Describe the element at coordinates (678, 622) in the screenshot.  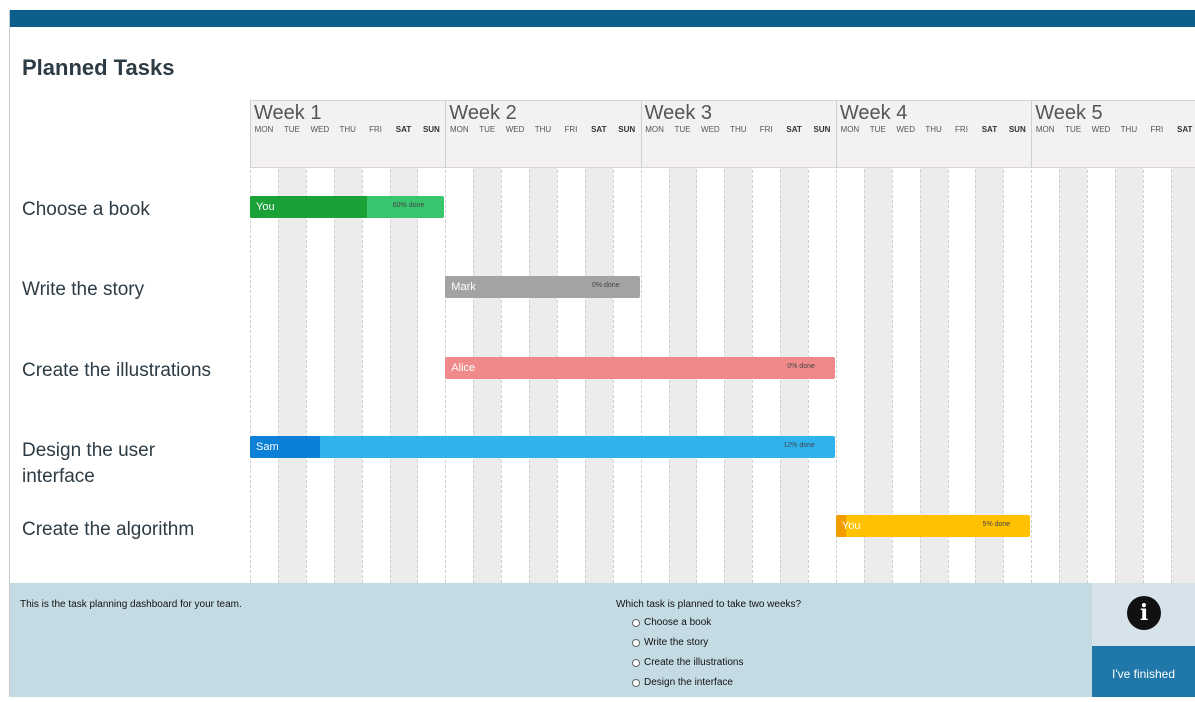
I see `option-label: Choose a book` at that location.